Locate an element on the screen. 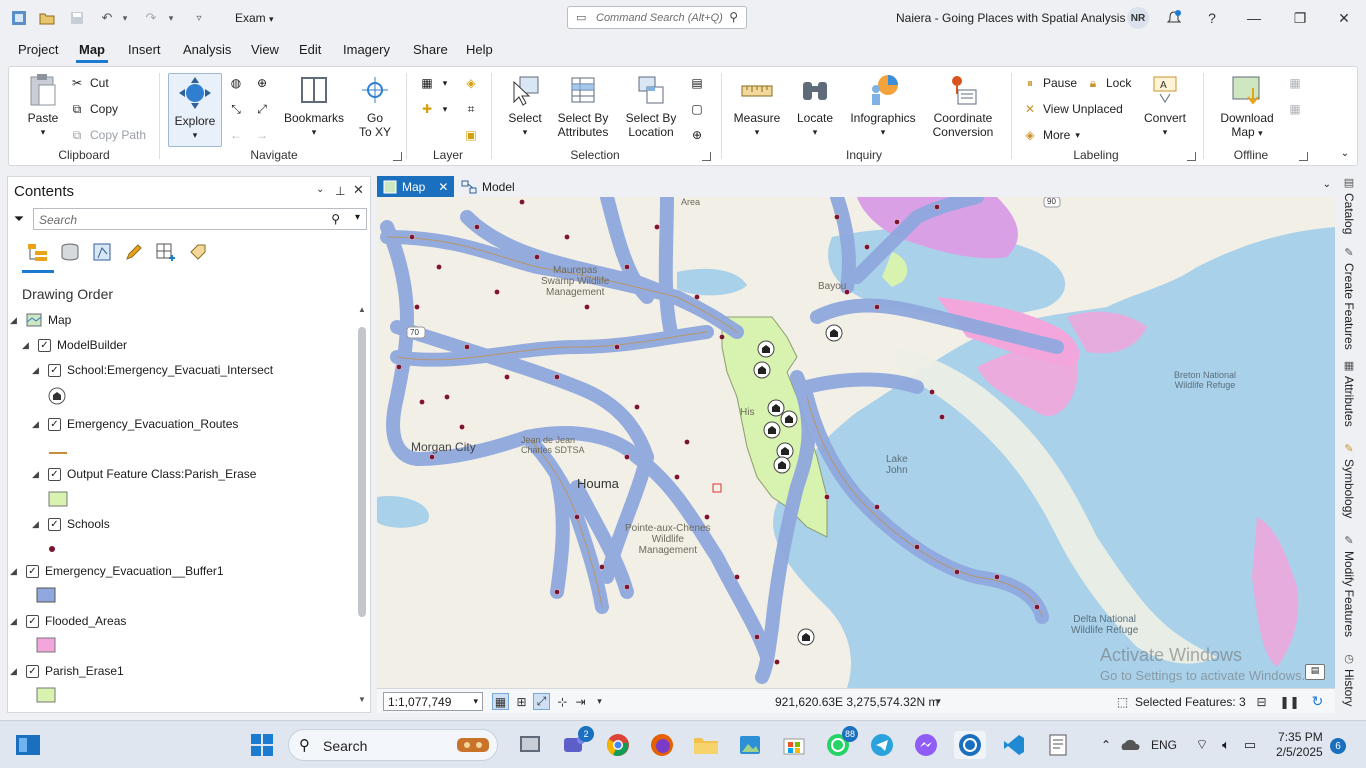  restore-icon: ❐ is located at coordinates (1300, 18).